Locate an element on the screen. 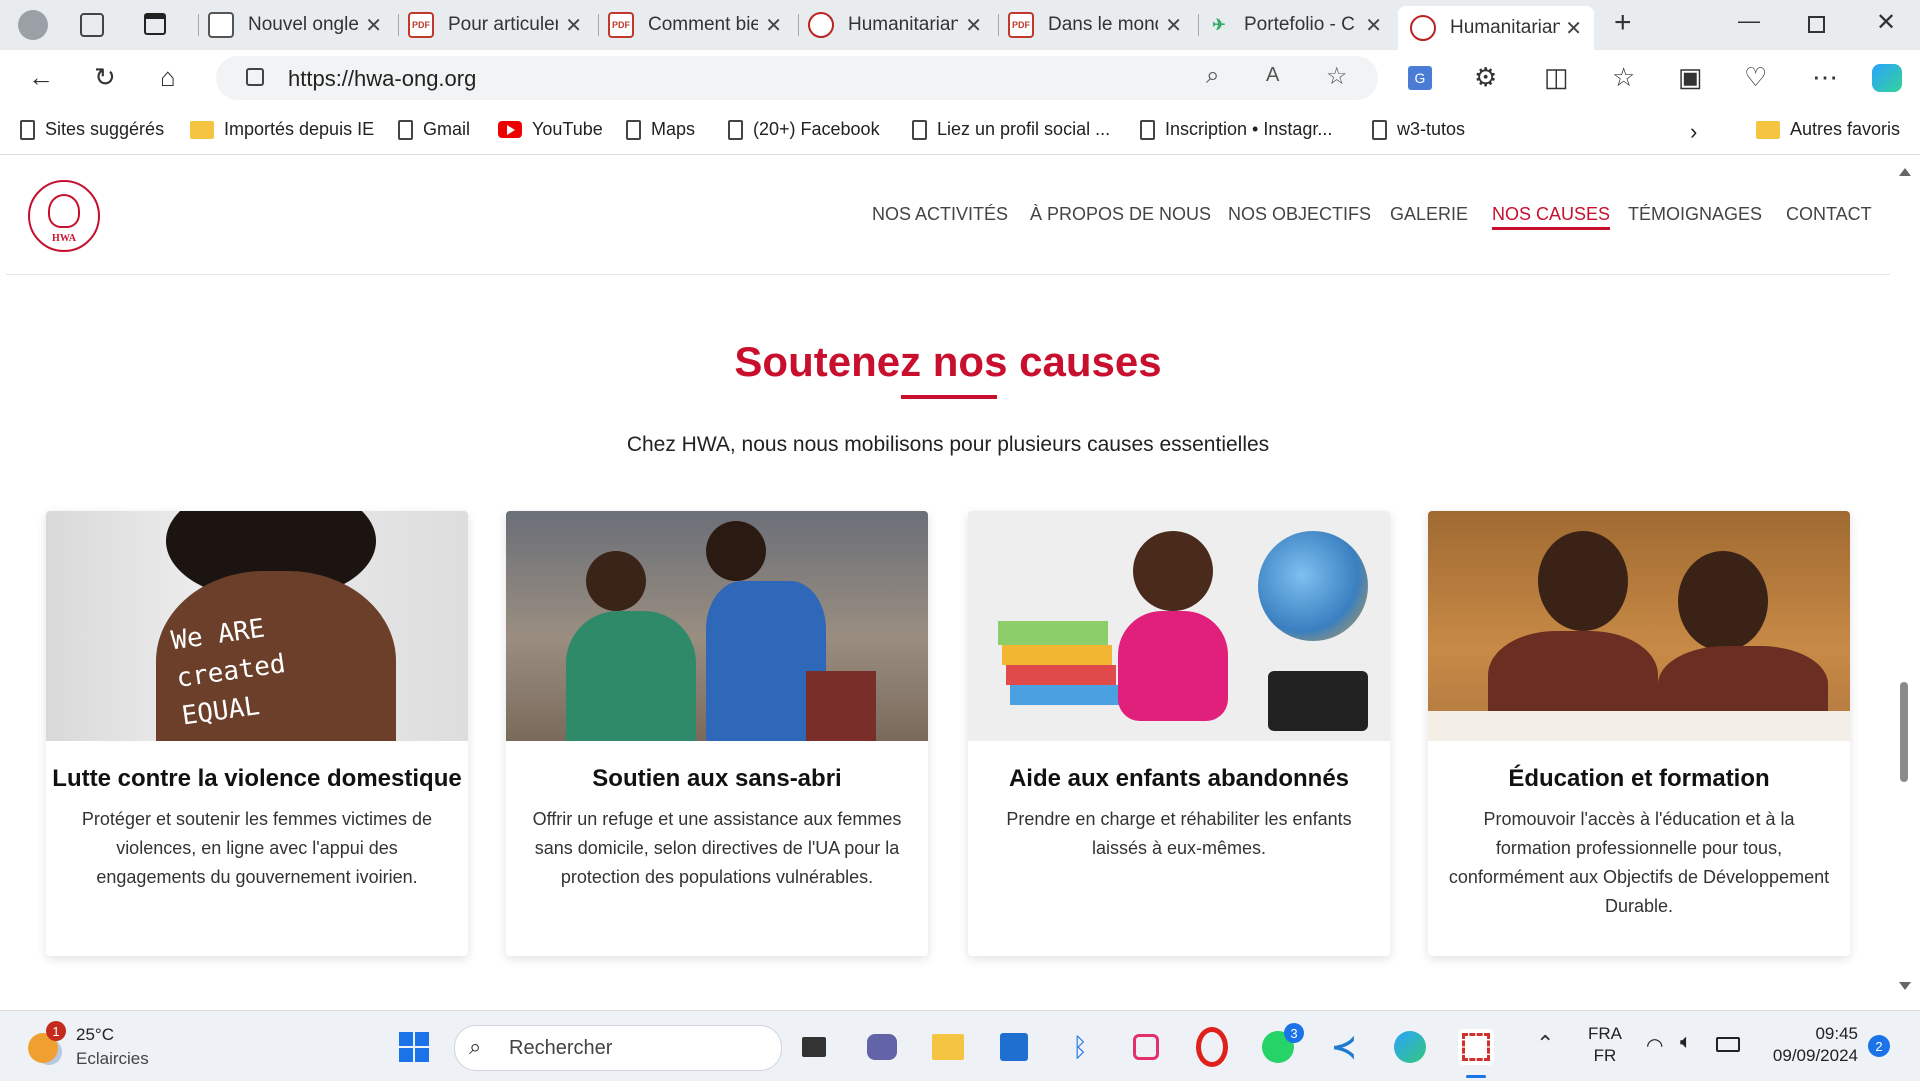 The width and height of the screenshot is (1920, 1081). tab-2: PDF Pour articuler ✕ is located at coordinates (501, 25).